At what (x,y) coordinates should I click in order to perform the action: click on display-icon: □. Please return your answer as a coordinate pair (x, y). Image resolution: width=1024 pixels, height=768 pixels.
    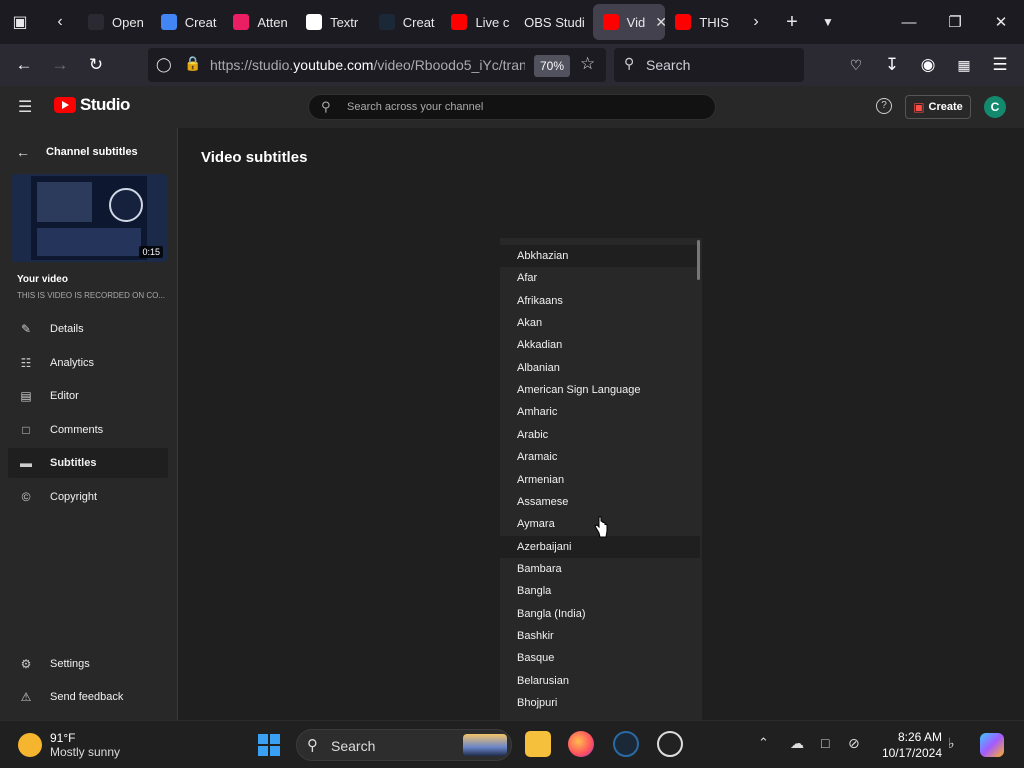
    Looking at the image, I should click on (825, 743).